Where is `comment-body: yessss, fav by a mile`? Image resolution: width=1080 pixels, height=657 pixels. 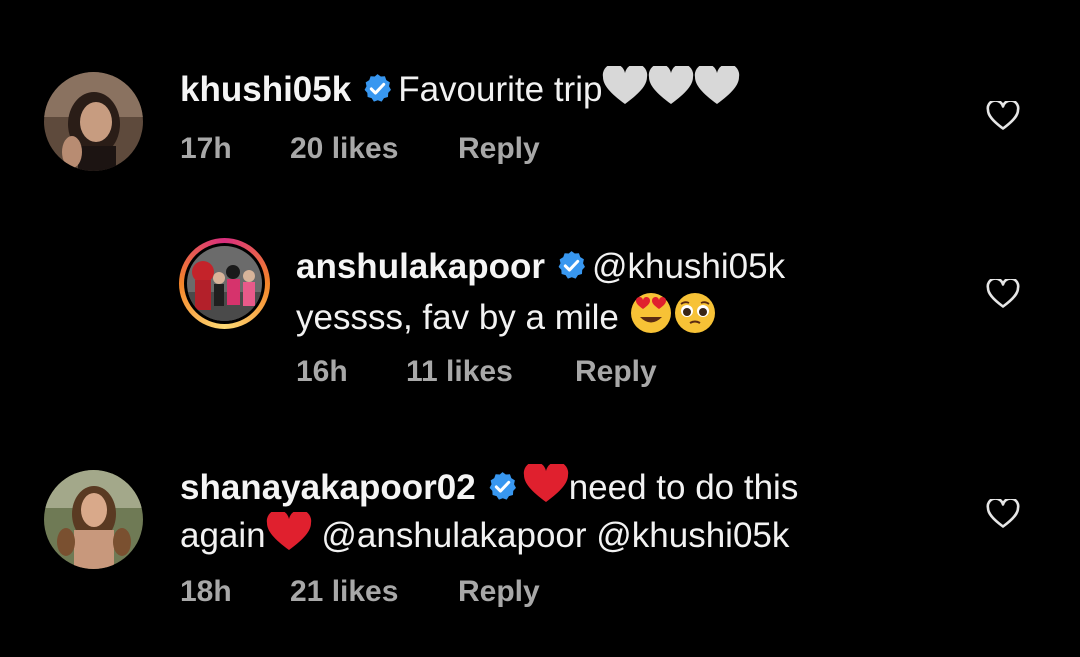 comment-body: yessss, fav by a mile is located at coordinates (457, 317).